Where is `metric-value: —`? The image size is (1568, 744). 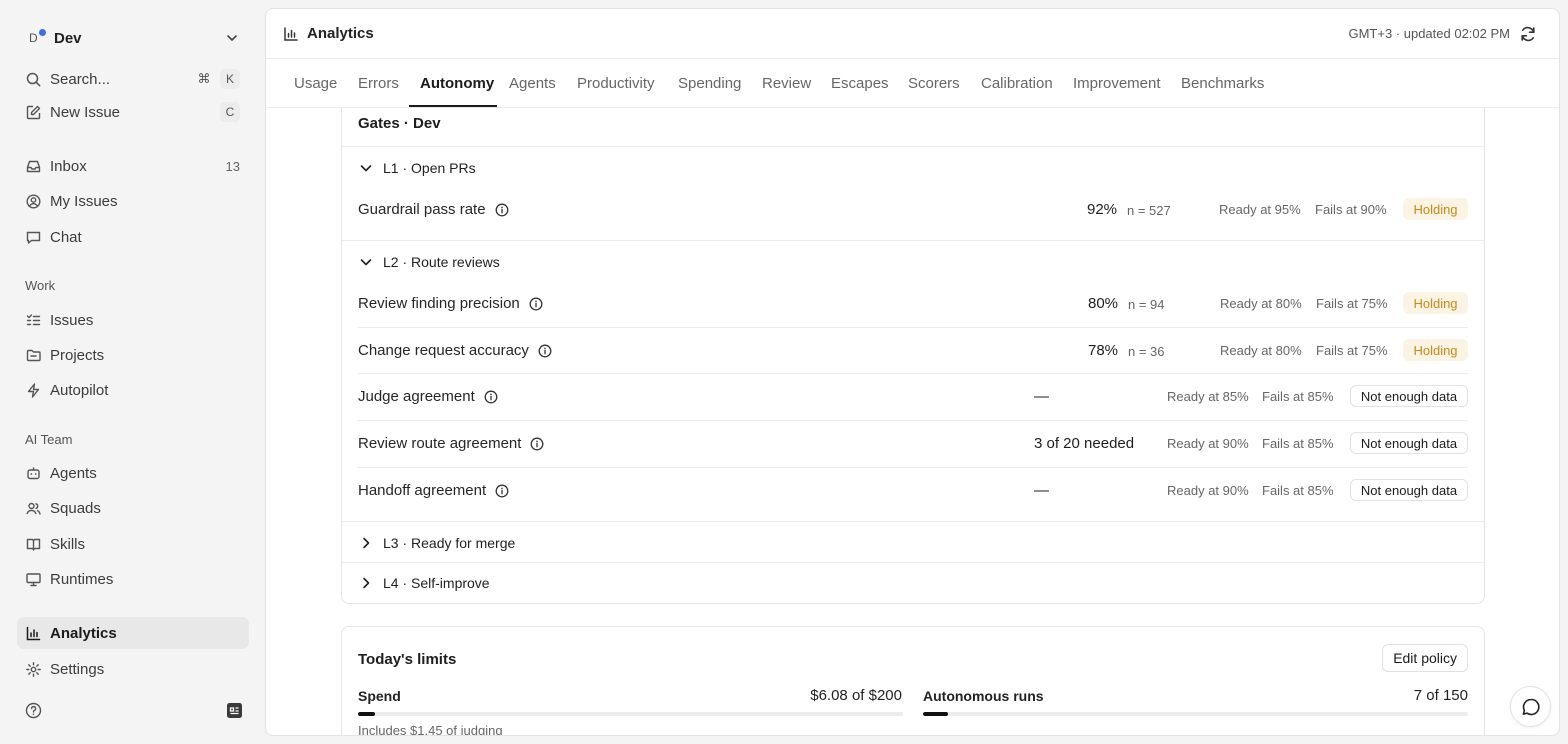 metric-value: — is located at coordinates (1041, 396).